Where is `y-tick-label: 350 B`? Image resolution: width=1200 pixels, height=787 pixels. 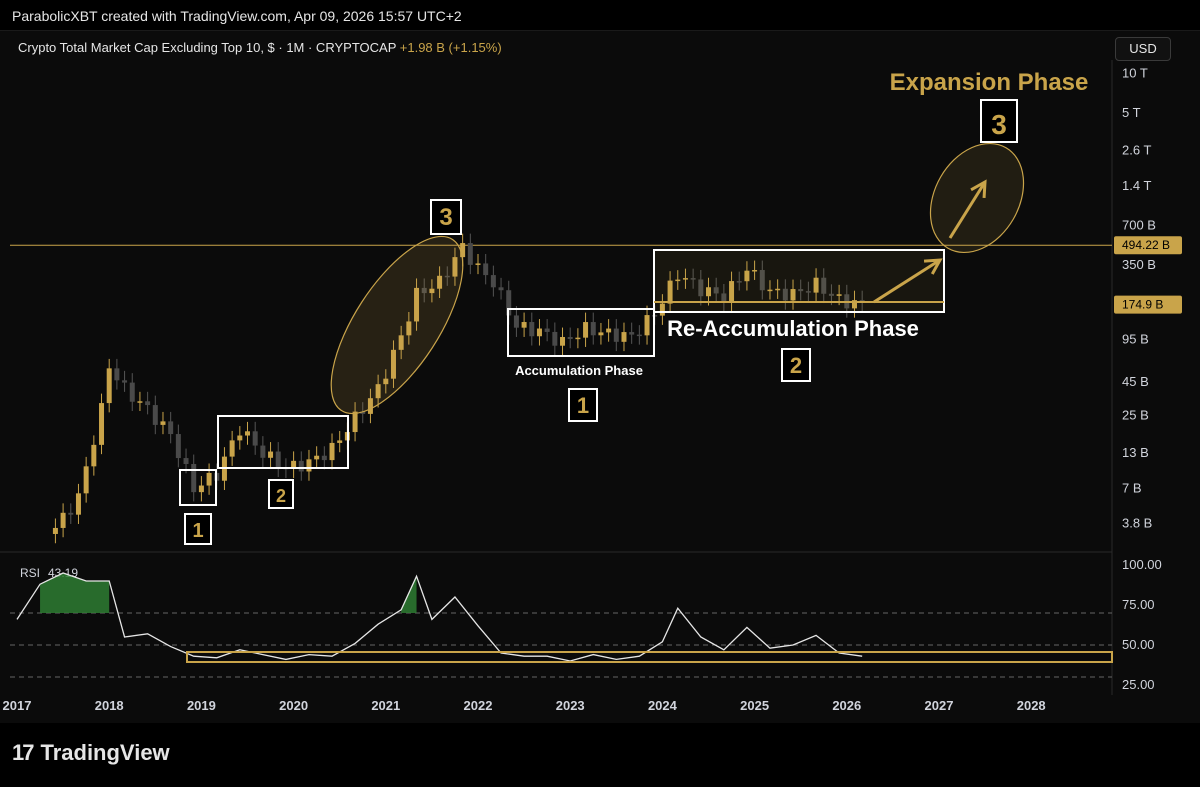 y-tick-label: 350 B is located at coordinates (1139, 264).